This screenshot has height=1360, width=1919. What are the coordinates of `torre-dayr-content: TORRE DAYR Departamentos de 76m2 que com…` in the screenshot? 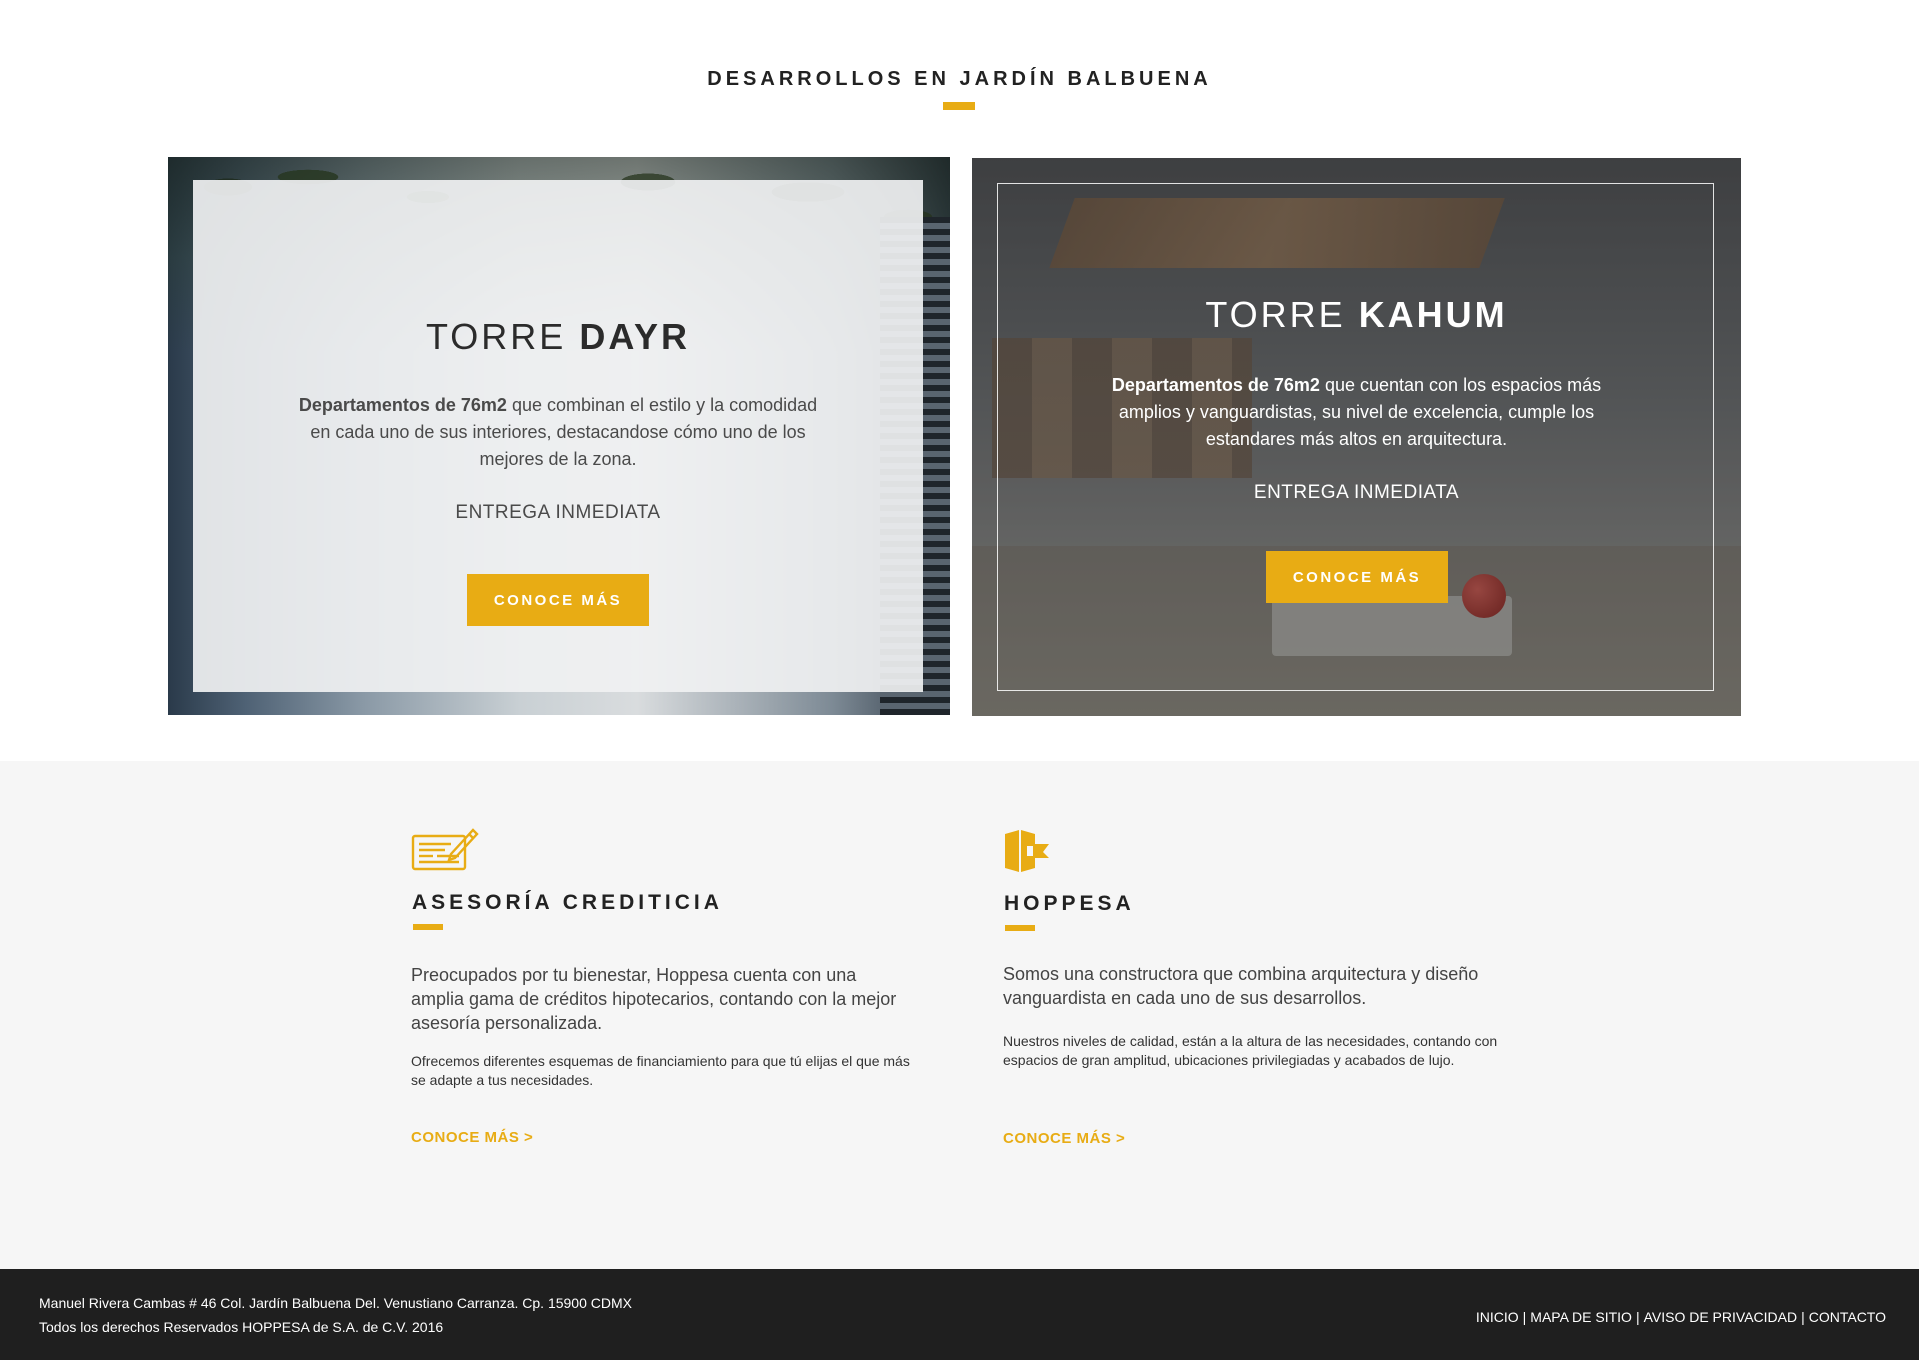 It's located at (558, 436).